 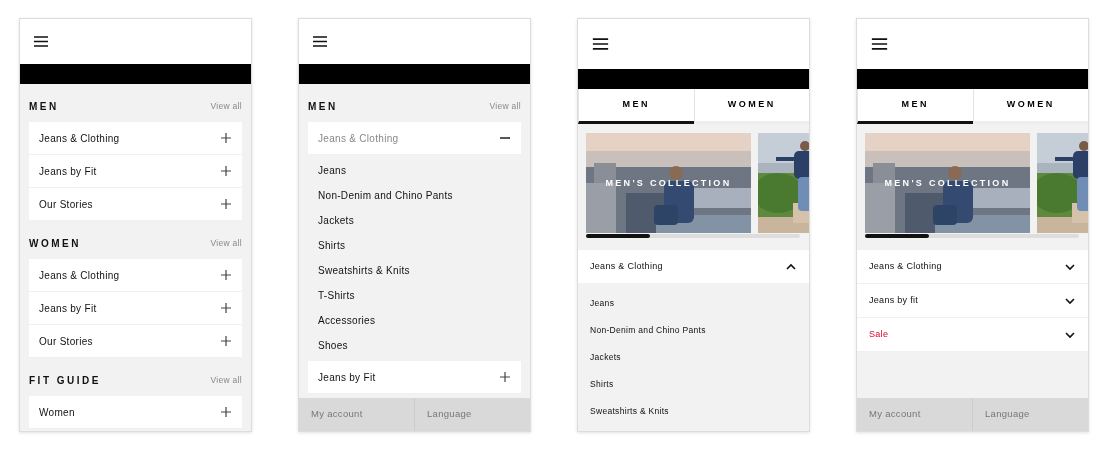 I want to click on submenu-link: Accessories, so click(x=419, y=320).